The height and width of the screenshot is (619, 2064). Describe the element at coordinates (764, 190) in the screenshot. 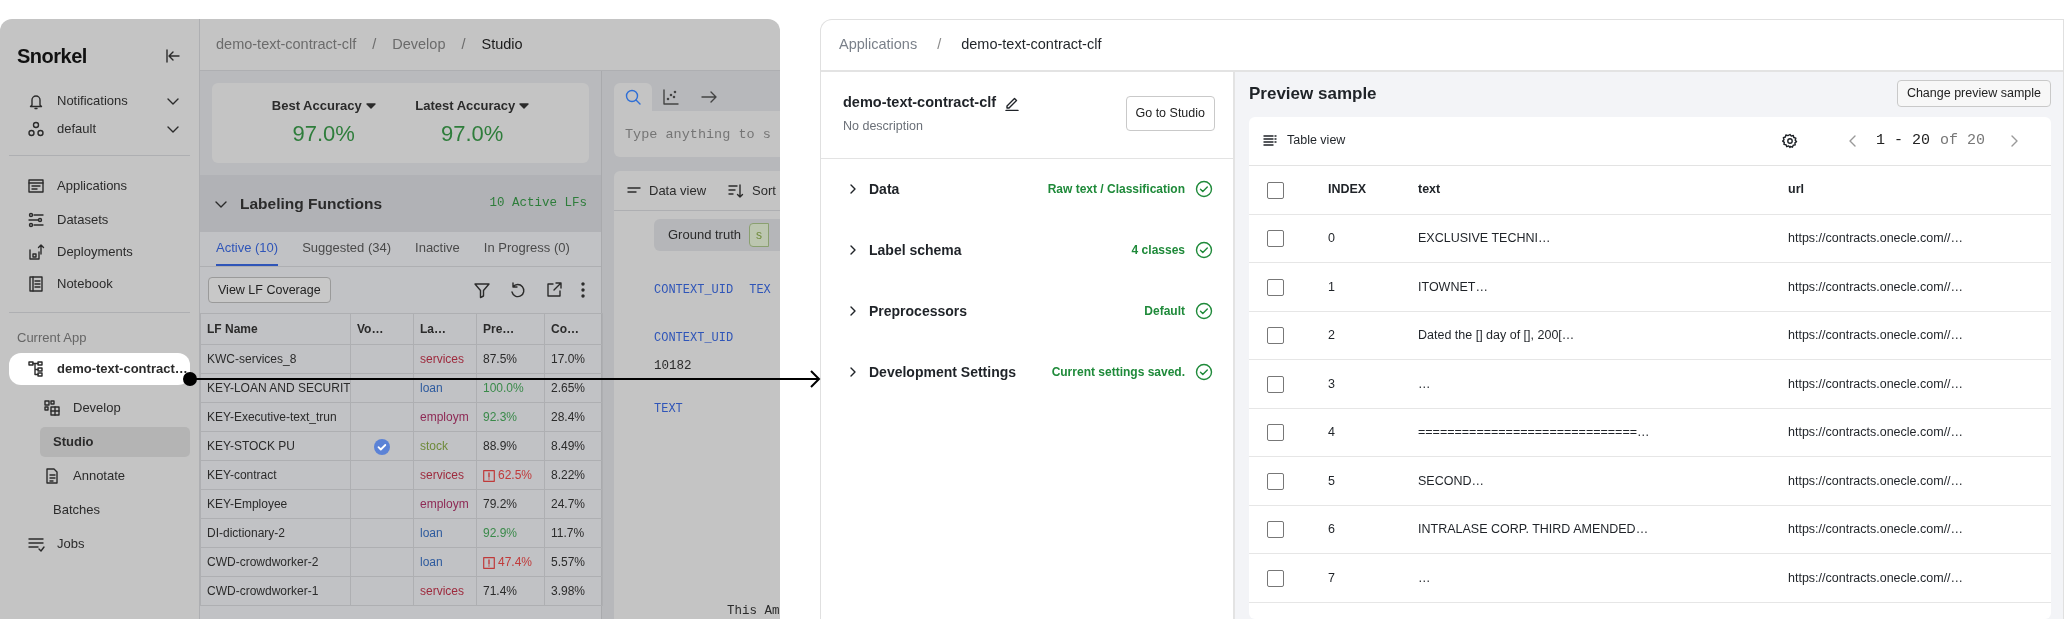

I see `sort-option: Sort` at that location.